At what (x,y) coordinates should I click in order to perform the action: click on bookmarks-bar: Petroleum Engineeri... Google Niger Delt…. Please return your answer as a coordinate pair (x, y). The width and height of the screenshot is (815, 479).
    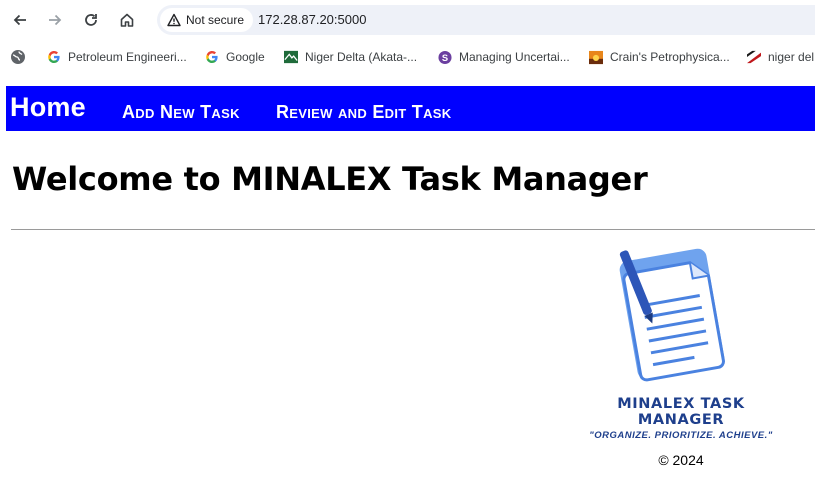
    Looking at the image, I should click on (407, 57).